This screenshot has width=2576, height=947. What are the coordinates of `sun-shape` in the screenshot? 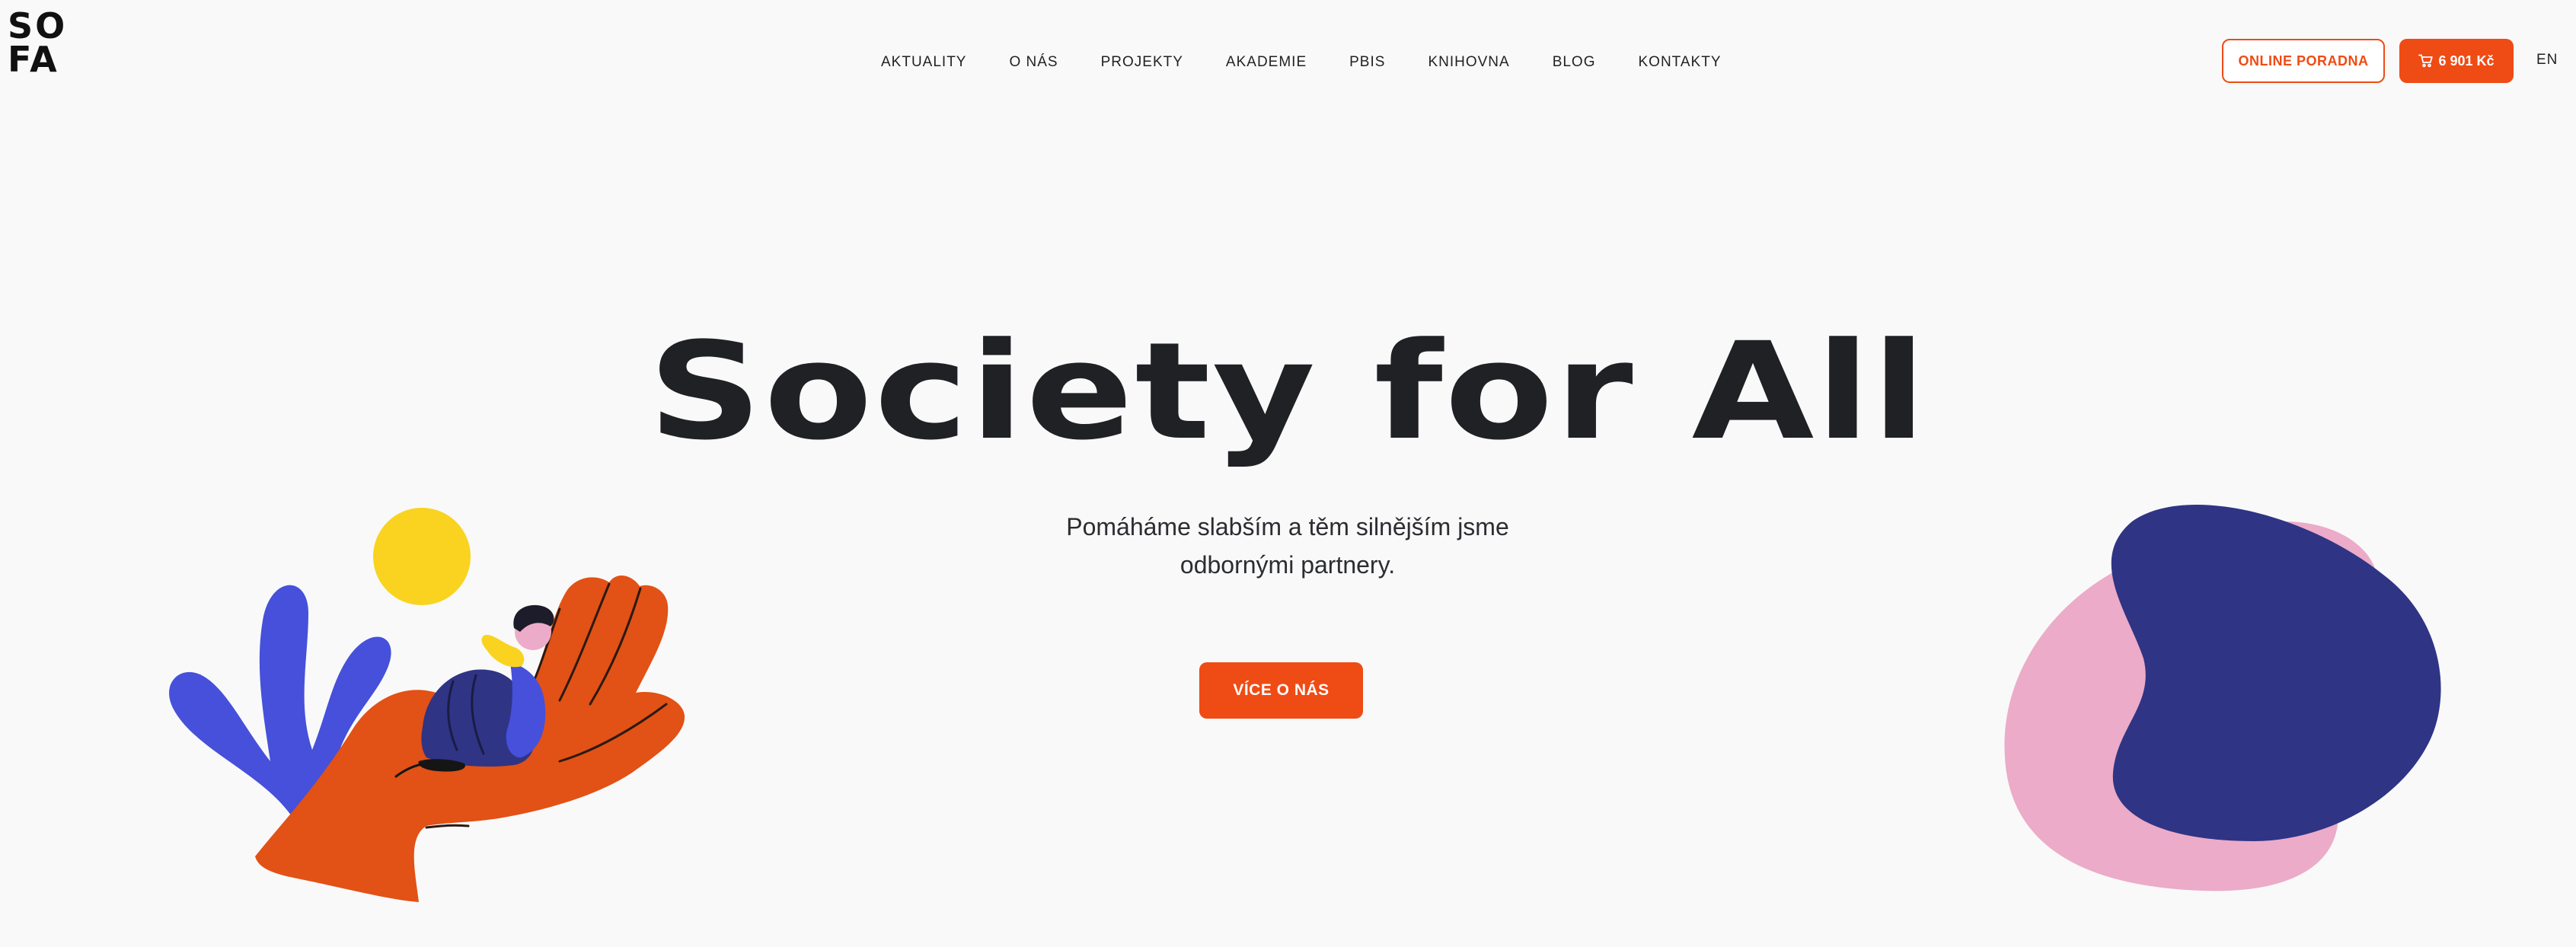 It's located at (422, 556).